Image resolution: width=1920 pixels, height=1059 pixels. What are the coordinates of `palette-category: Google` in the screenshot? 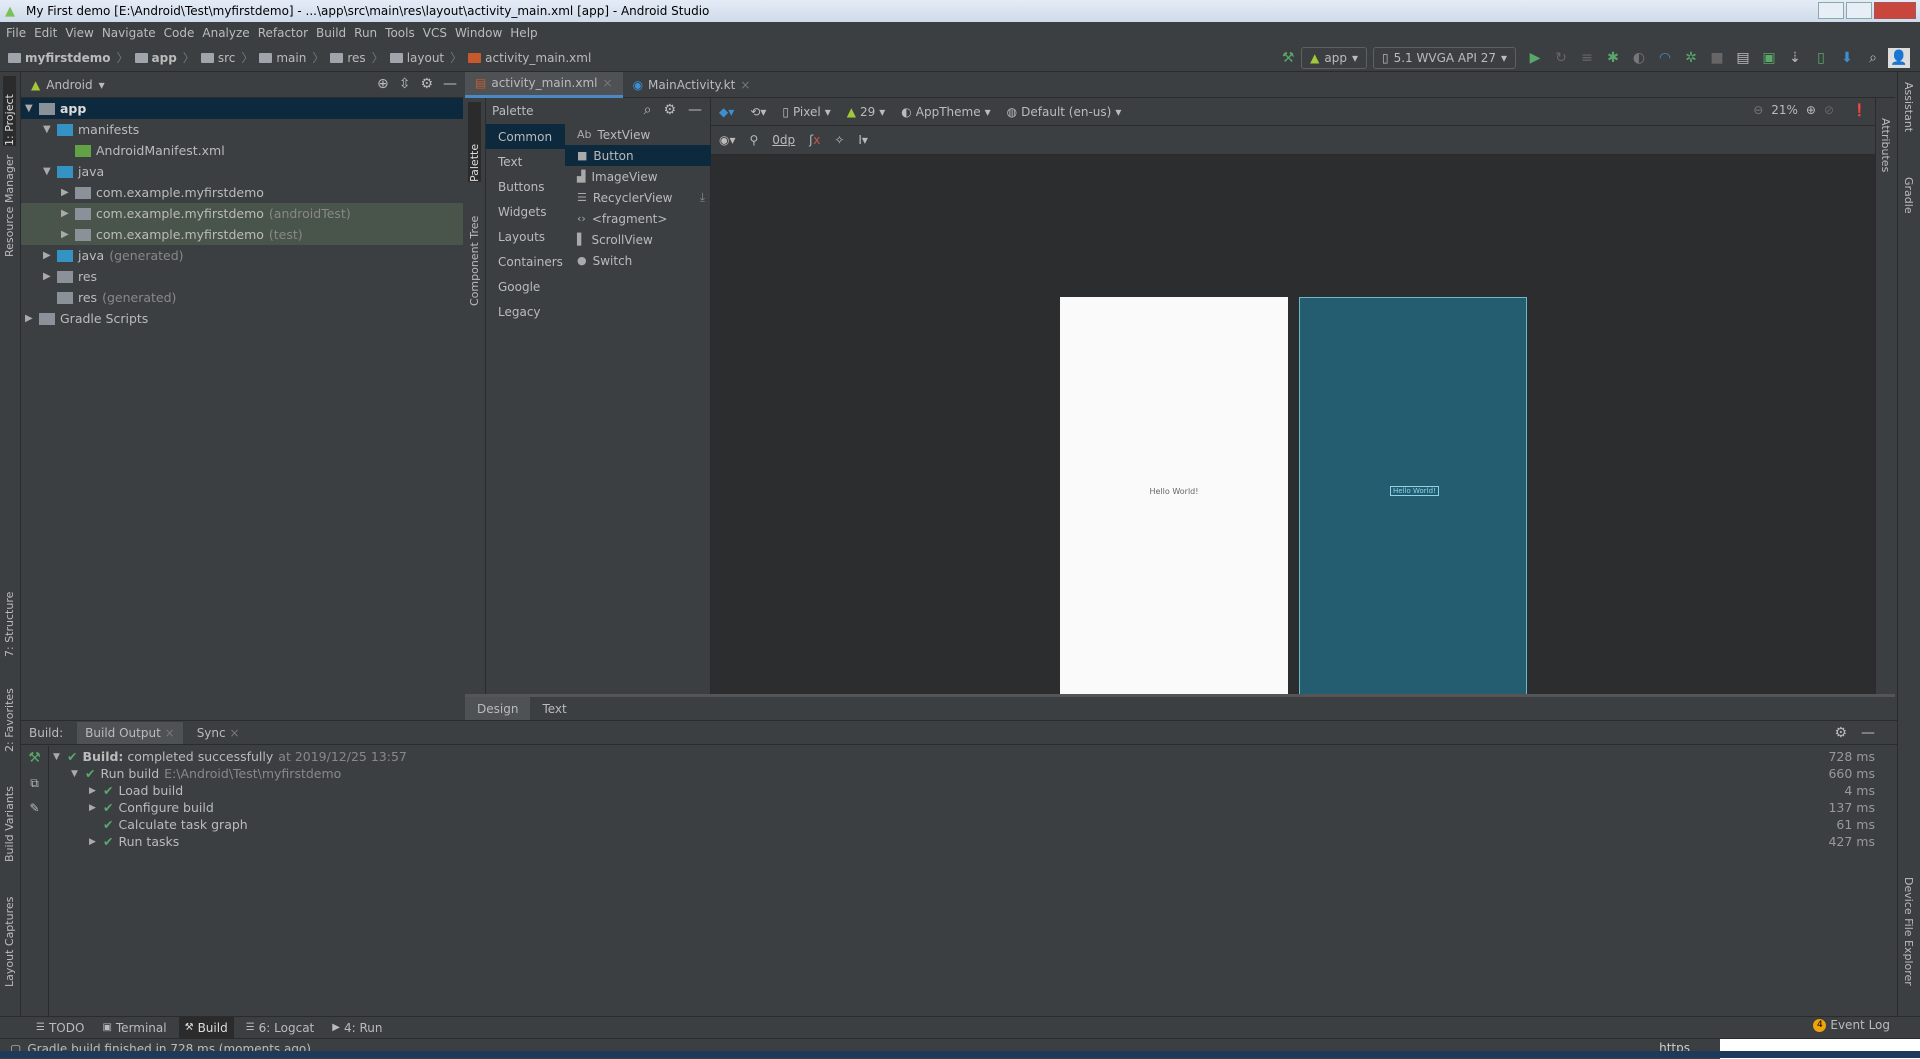 It's located at (525, 286).